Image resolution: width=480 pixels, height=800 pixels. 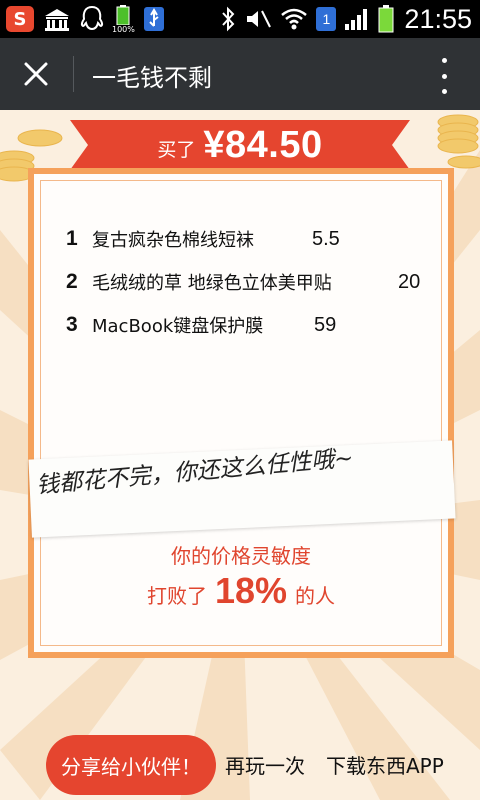 I want to click on beat-percent-value: 18%, so click(x=251, y=590).